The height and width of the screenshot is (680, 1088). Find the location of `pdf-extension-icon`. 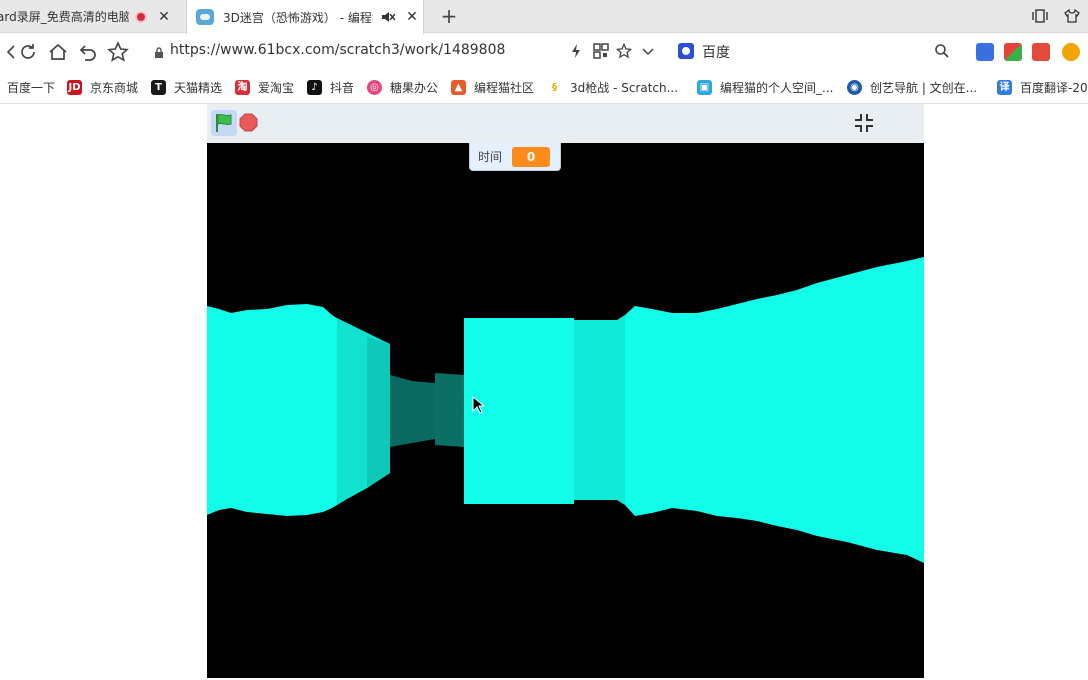

pdf-extension-icon is located at coordinates (1041, 52).